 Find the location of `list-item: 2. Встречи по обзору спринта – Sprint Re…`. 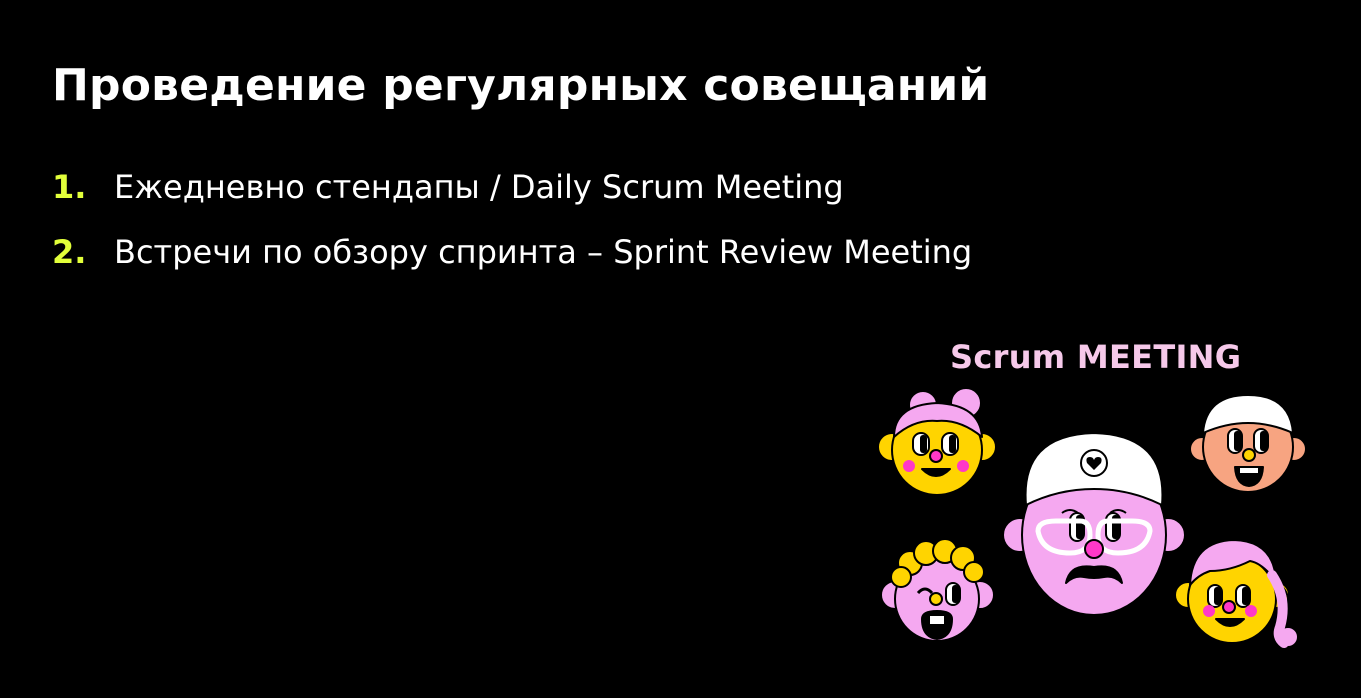

list-item: 2. Встречи по обзору спринта – Sprint Re… is located at coordinates (512, 265).